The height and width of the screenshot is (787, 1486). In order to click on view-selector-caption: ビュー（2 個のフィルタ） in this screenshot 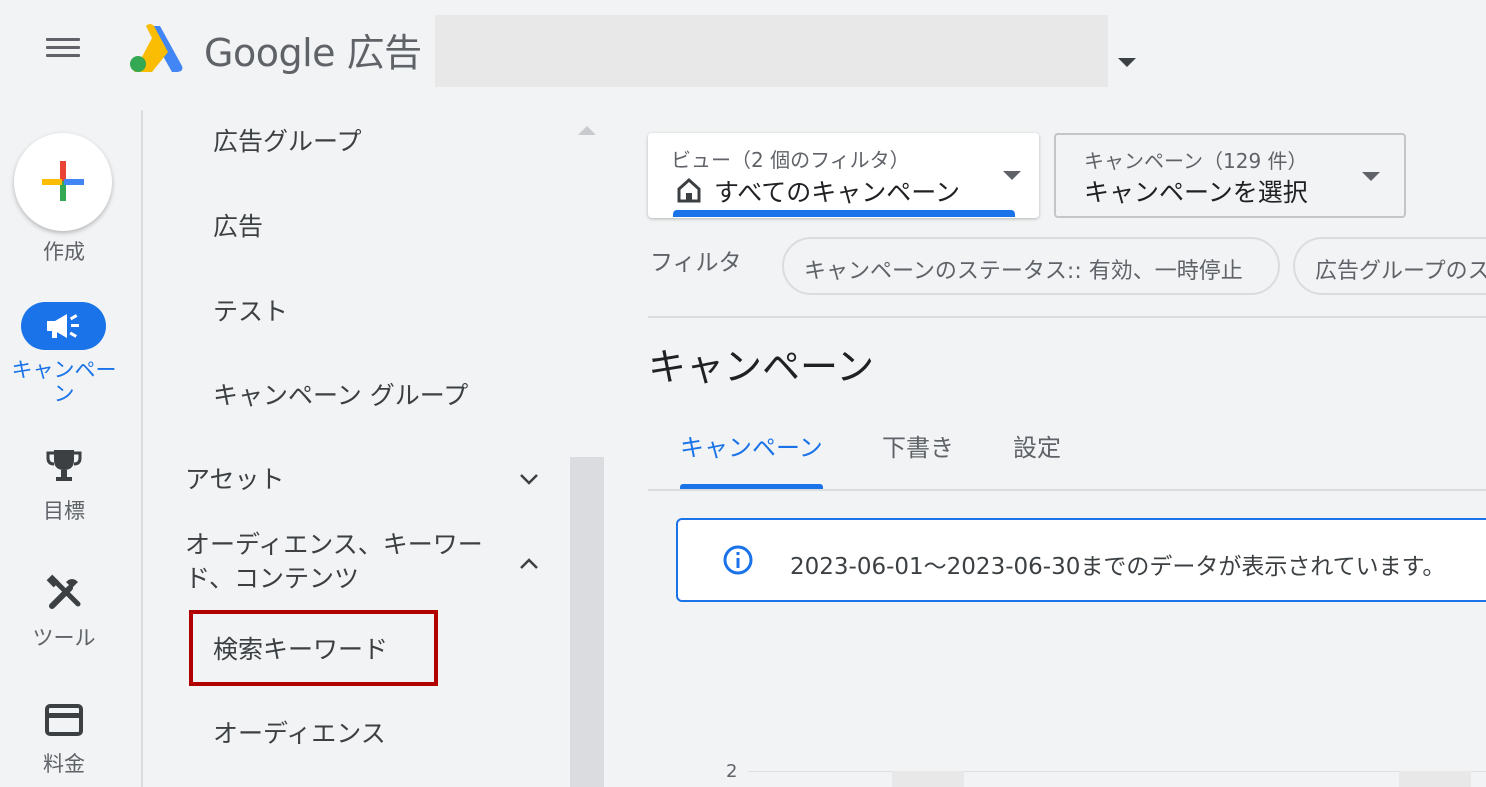, I will do `click(790, 160)`.